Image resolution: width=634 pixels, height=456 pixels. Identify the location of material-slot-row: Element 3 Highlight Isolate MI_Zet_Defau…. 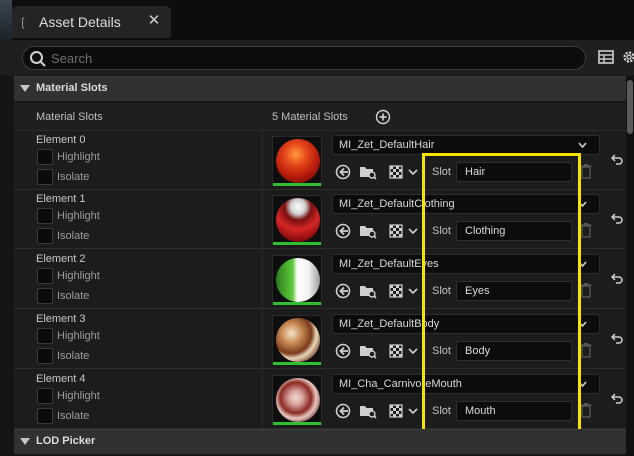
(320, 339).